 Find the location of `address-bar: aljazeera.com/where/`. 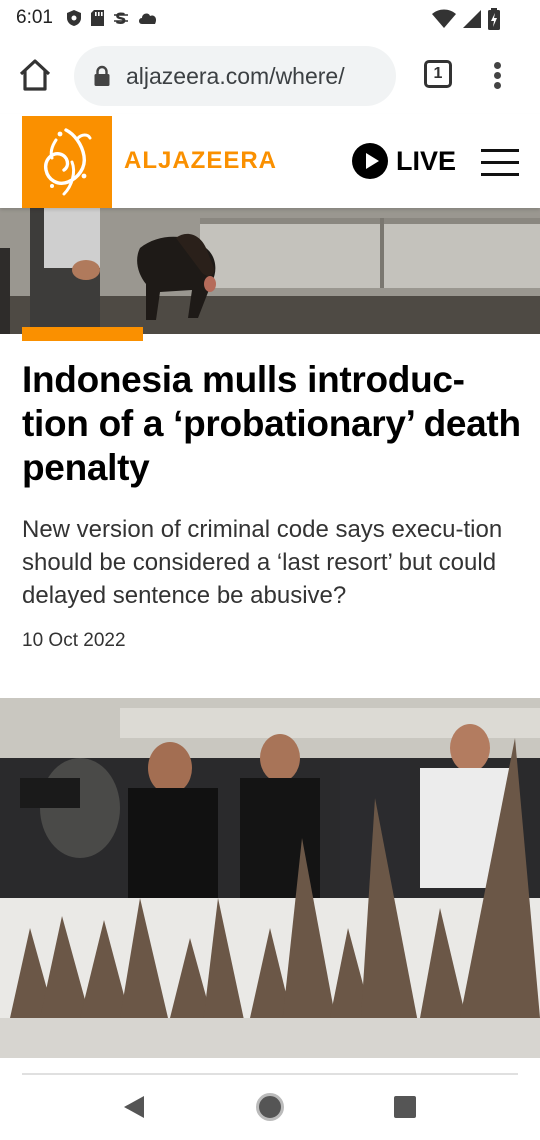

address-bar: aljazeera.com/where/ is located at coordinates (235, 76).